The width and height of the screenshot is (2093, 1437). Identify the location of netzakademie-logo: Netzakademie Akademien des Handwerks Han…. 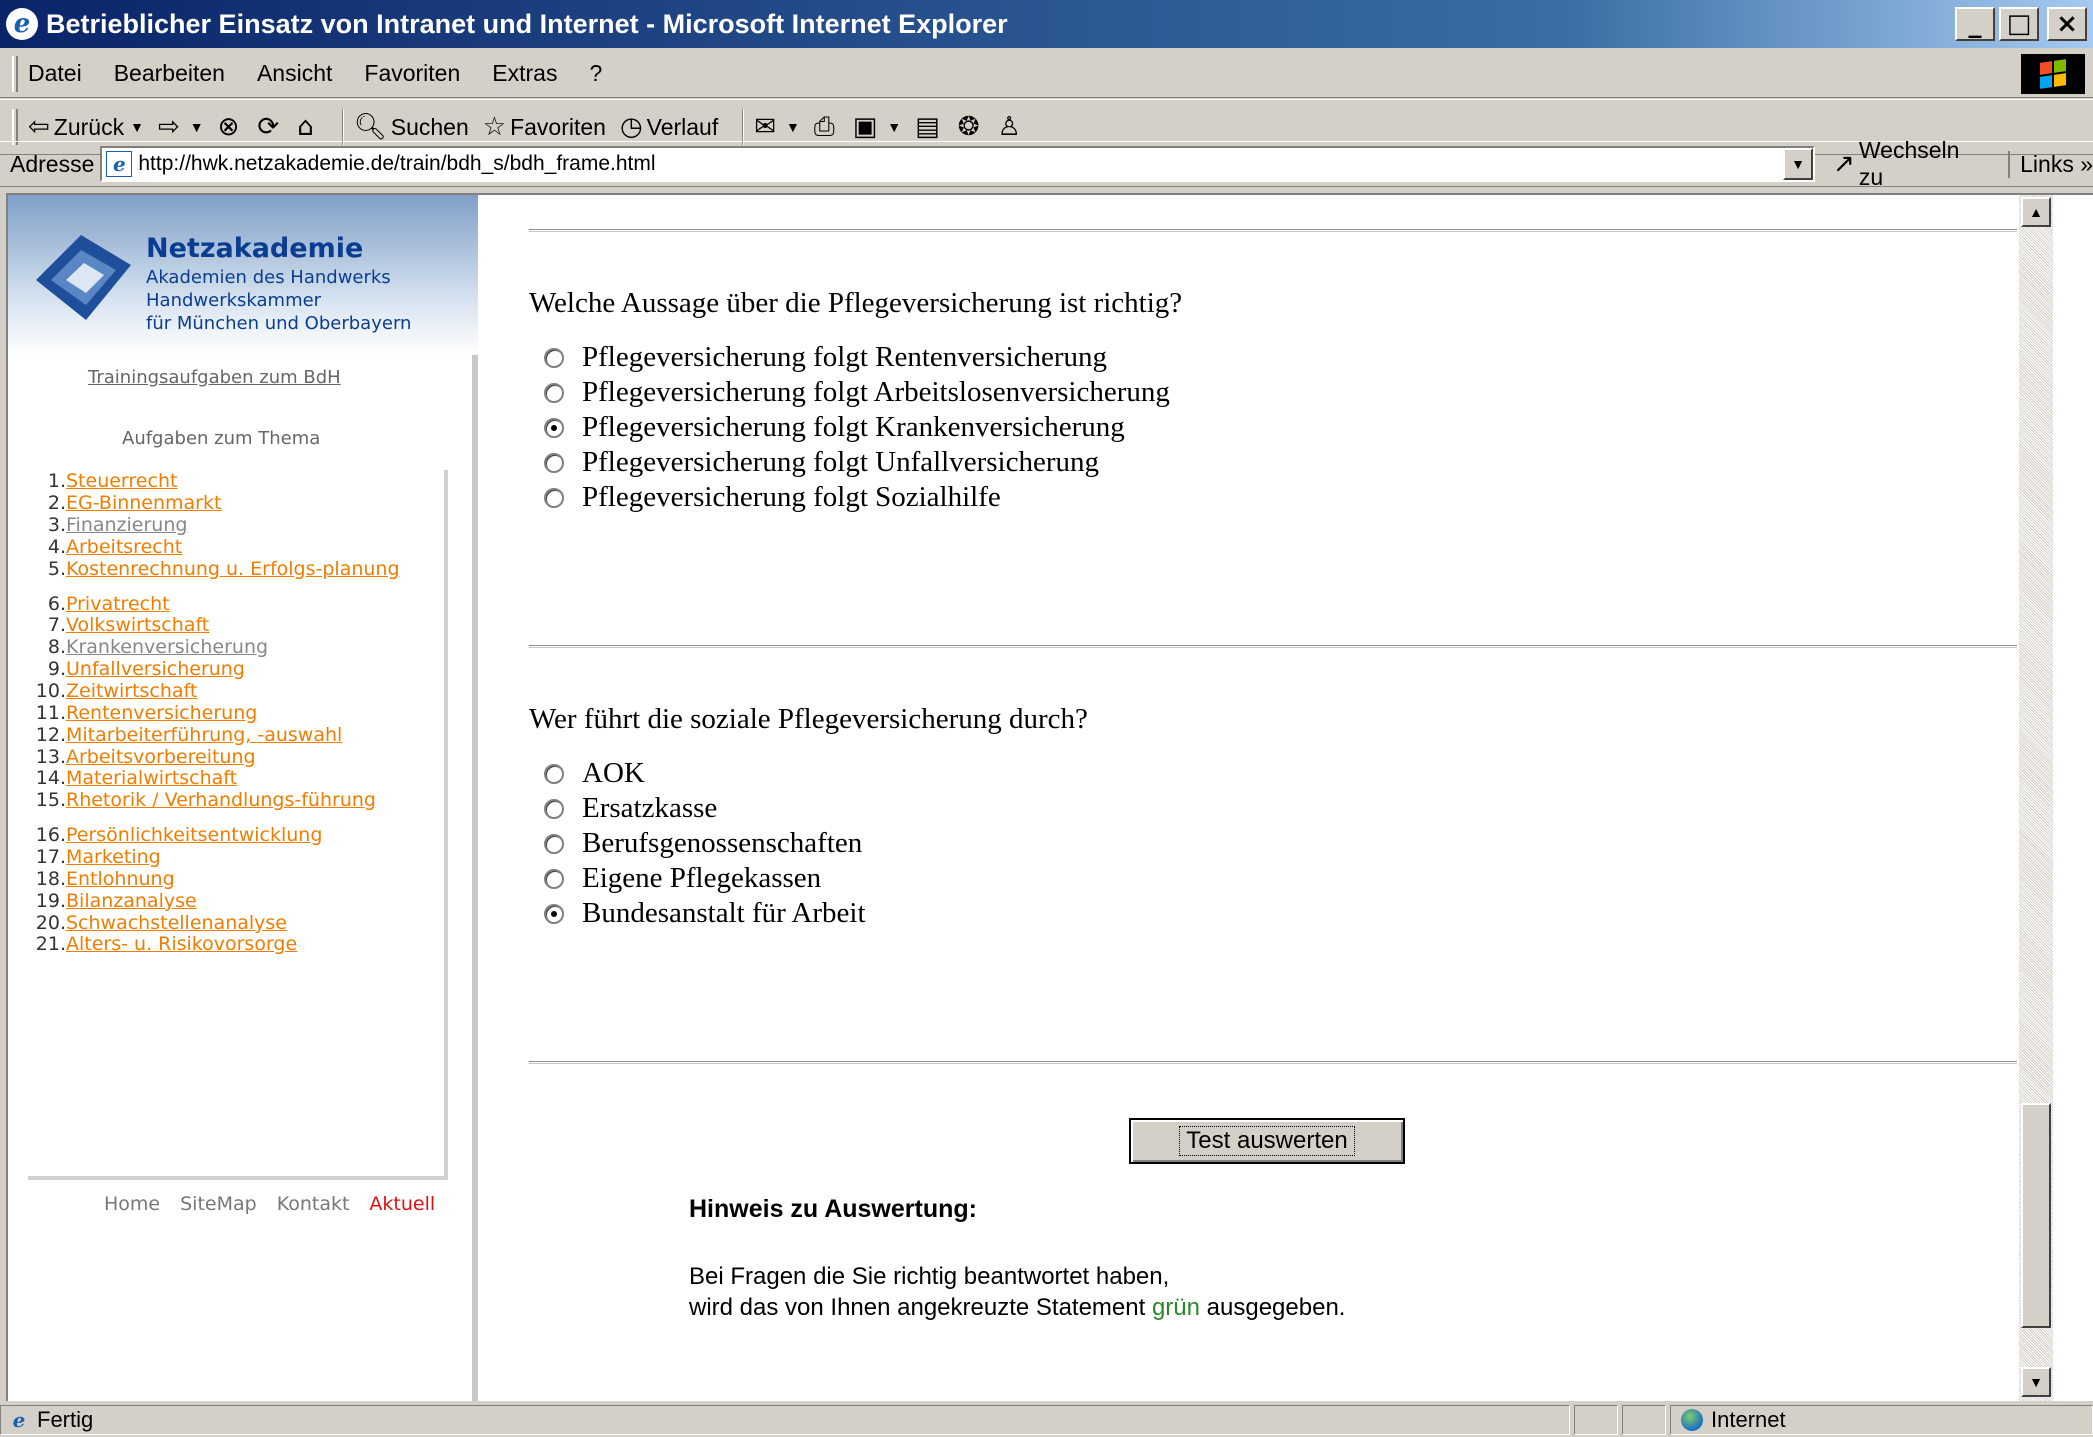
(243, 275).